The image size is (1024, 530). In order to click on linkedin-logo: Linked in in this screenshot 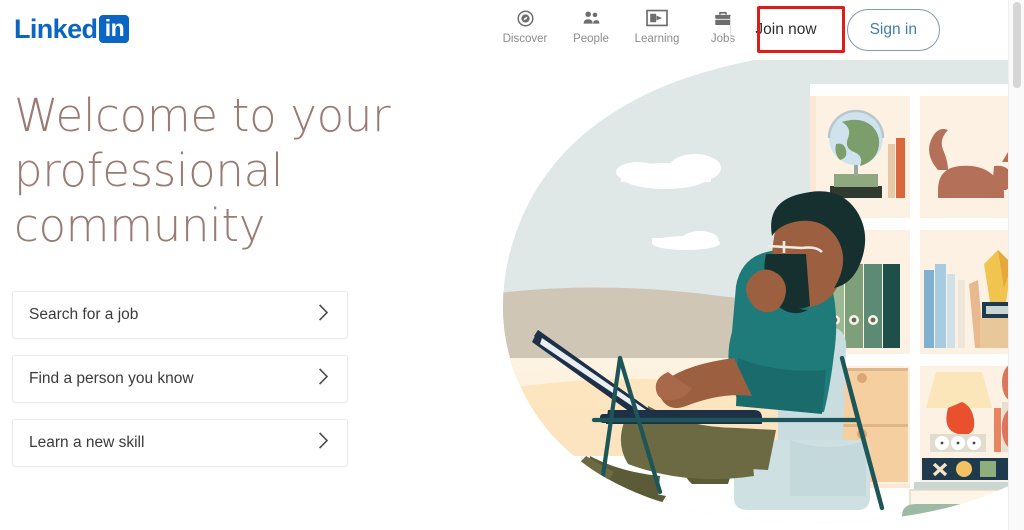, I will do `click(72, 29)`.